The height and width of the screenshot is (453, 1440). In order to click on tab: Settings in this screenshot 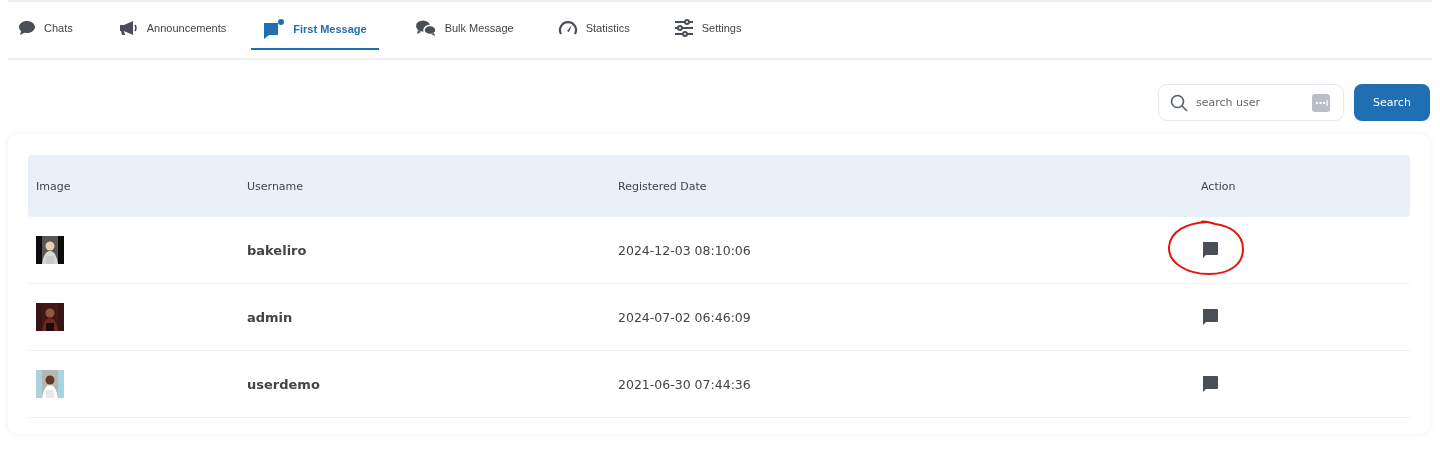, I will do `click(707, 26)`.